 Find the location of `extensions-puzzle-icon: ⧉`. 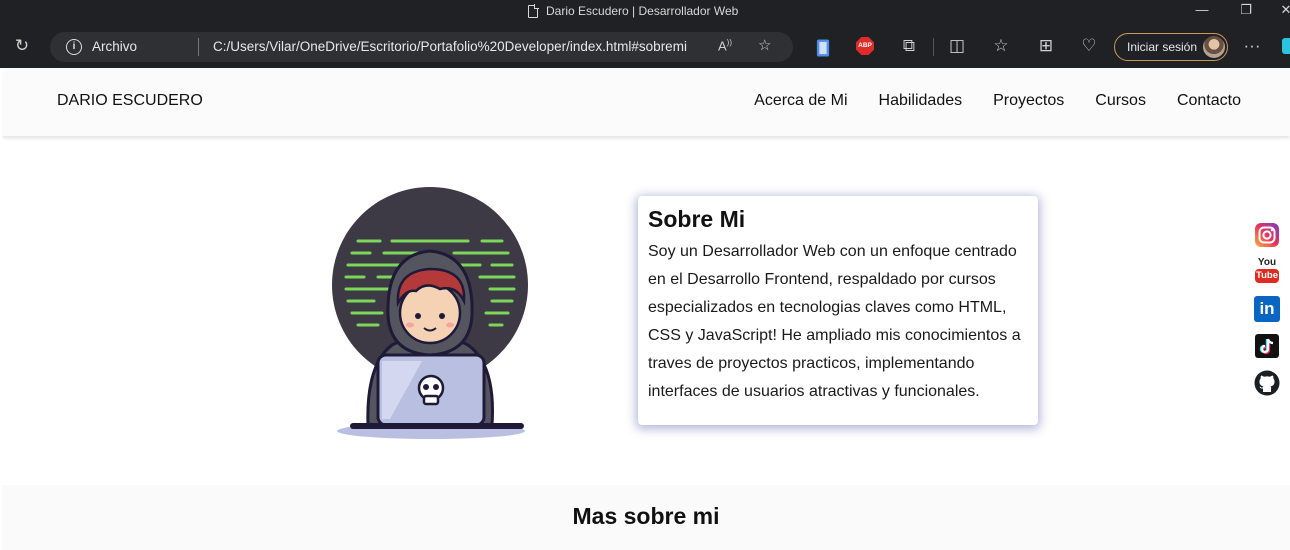

extensions-puzzle-icon: ⧉ is located at coordinates (909, 47).